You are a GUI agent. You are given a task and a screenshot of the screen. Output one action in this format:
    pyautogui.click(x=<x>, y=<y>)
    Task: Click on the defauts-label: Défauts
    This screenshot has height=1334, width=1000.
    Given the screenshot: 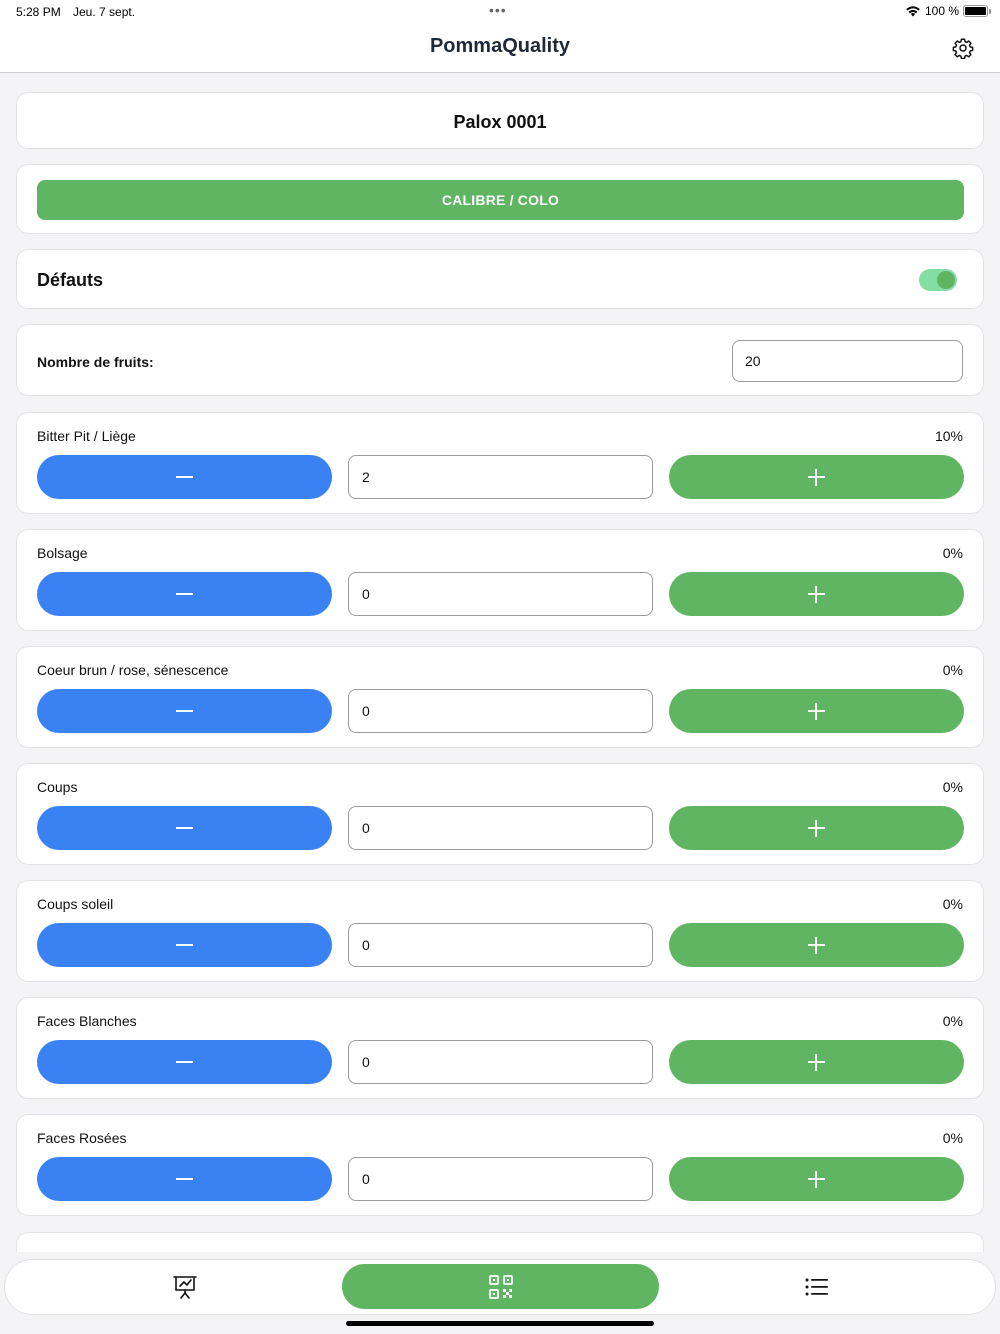 What is the action you would take?
    pyautogui.click(x=70, y=280)
    